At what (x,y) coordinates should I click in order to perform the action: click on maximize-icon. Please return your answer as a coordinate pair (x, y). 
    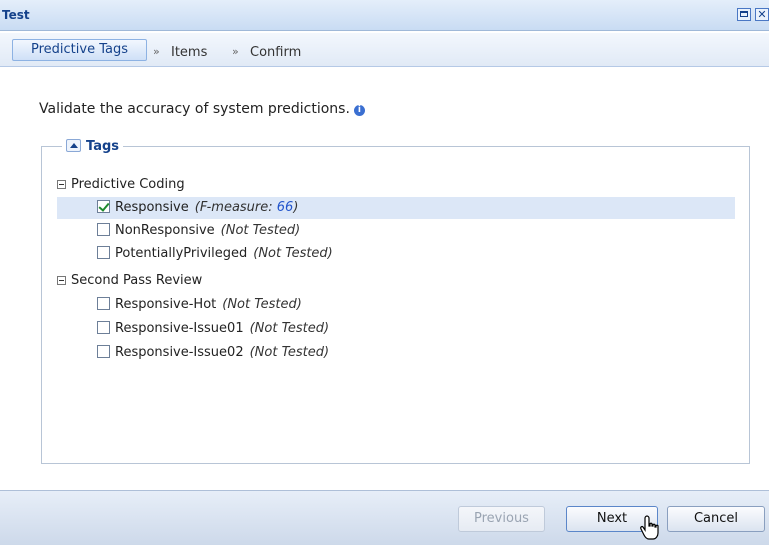
    Looking at the image, I should click on (744, 14).